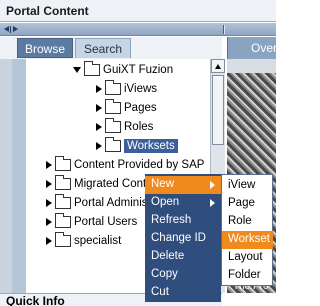 The height and width of the screenshot is (306, 320). Describe the element at coordinates (218, 110) in the screenshot. I see `scroll-thumb` at that location.